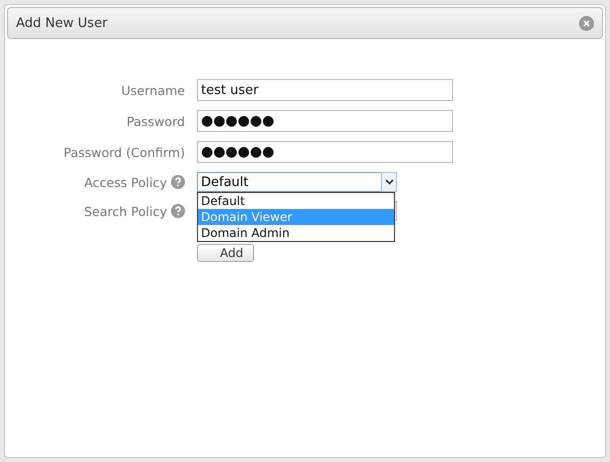 This screenshot has width=610, height=462. Describe the element at coordinates (155, 121) in the screenshot. I see `field-label: Password` at that location.